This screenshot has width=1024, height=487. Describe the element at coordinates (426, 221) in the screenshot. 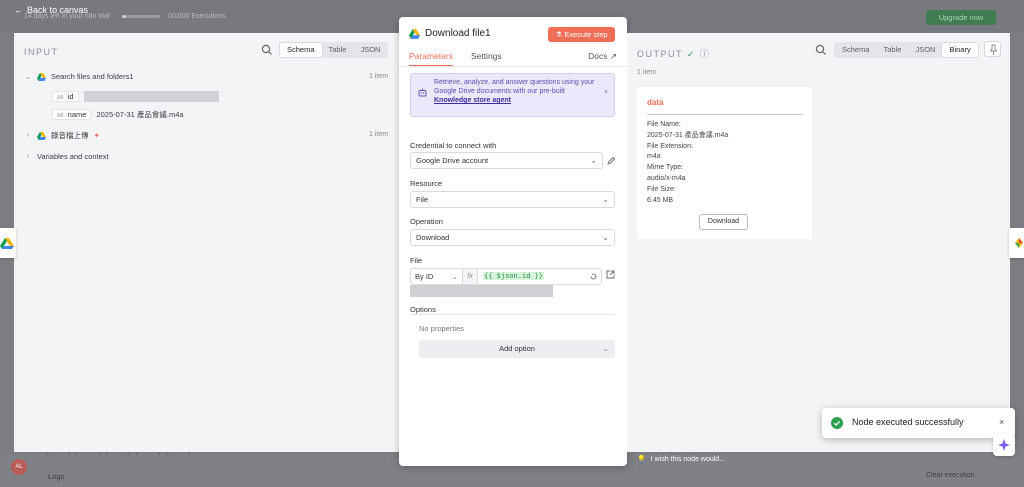

I see `operation-label: Operation` at that location.